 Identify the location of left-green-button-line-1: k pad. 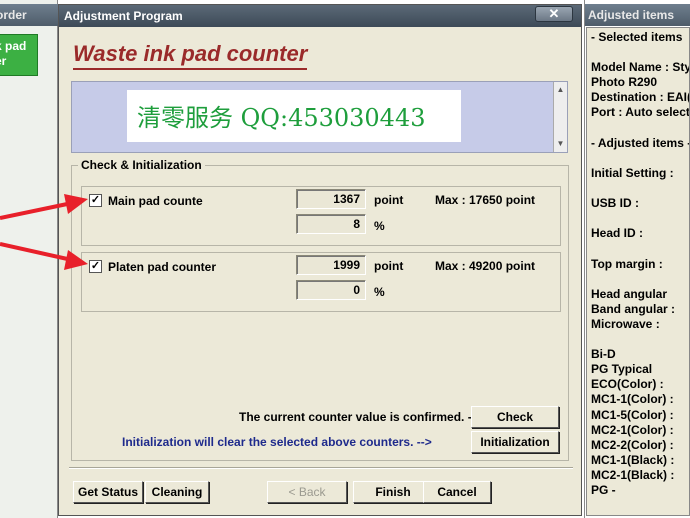
(13, 46).